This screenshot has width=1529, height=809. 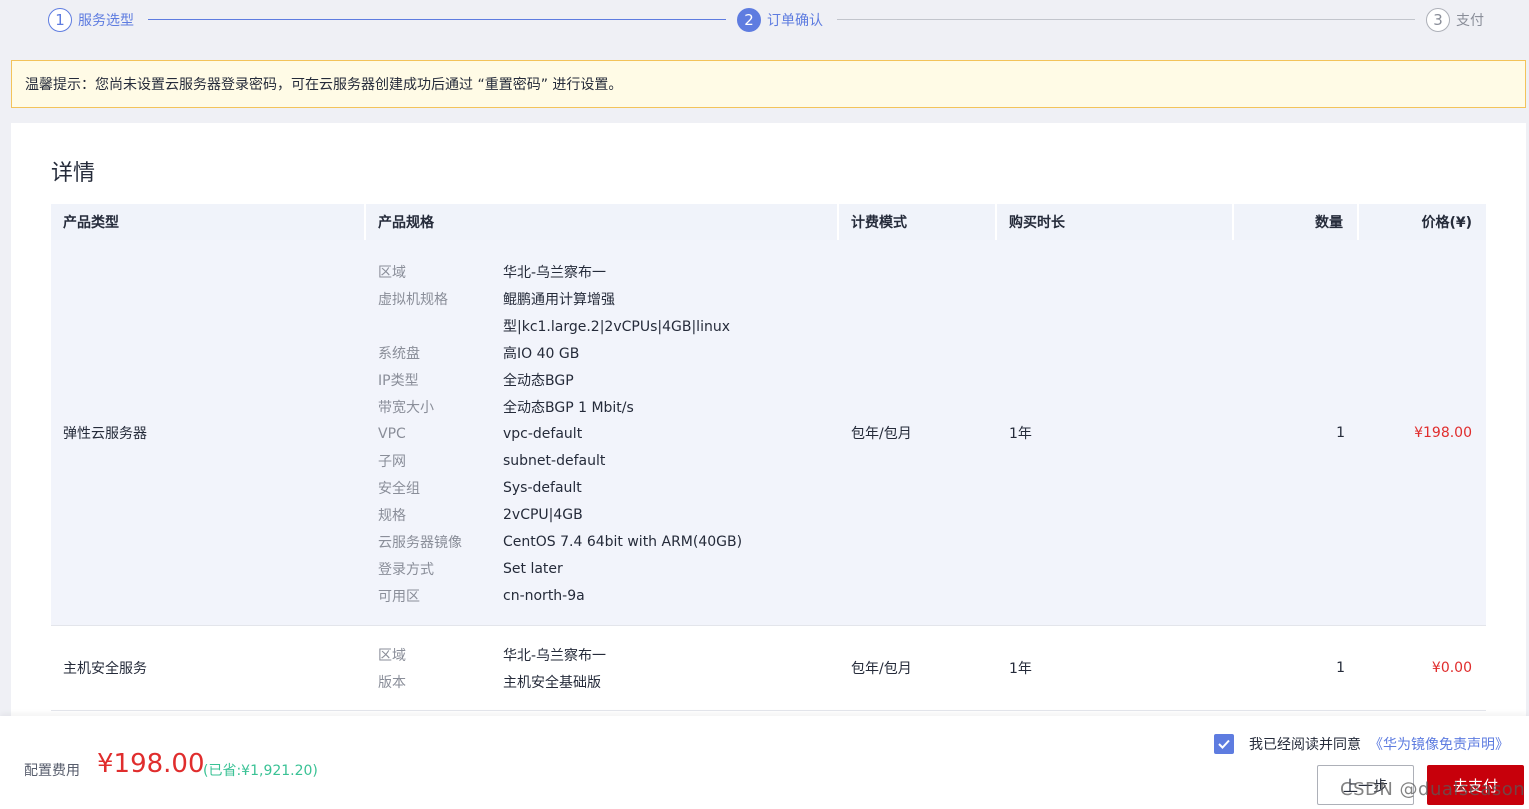 I want to click on step-payment: 3 支付, so click(x=1455, y=20).